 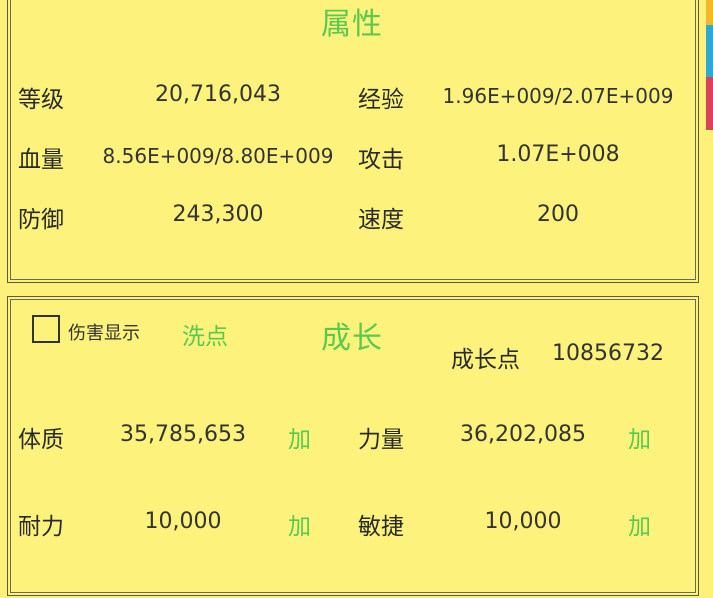 What do you see at coordinates (46, 329) in the screenshot?
I see `damage-display-checkbox` at bounding box center [46, 329].